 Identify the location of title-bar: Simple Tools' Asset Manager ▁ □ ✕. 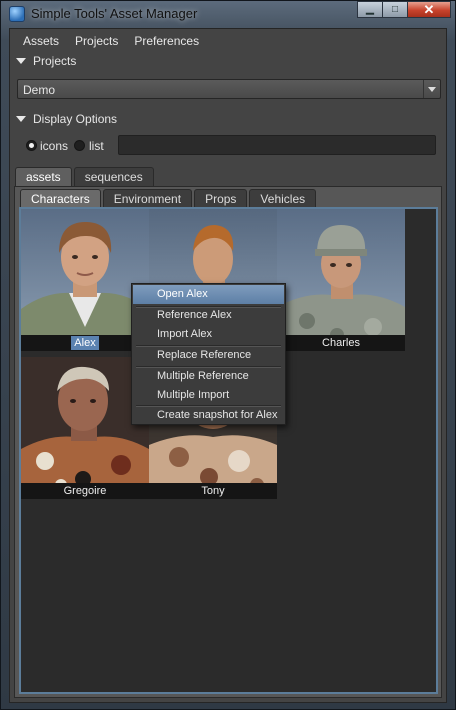
(228, 14).